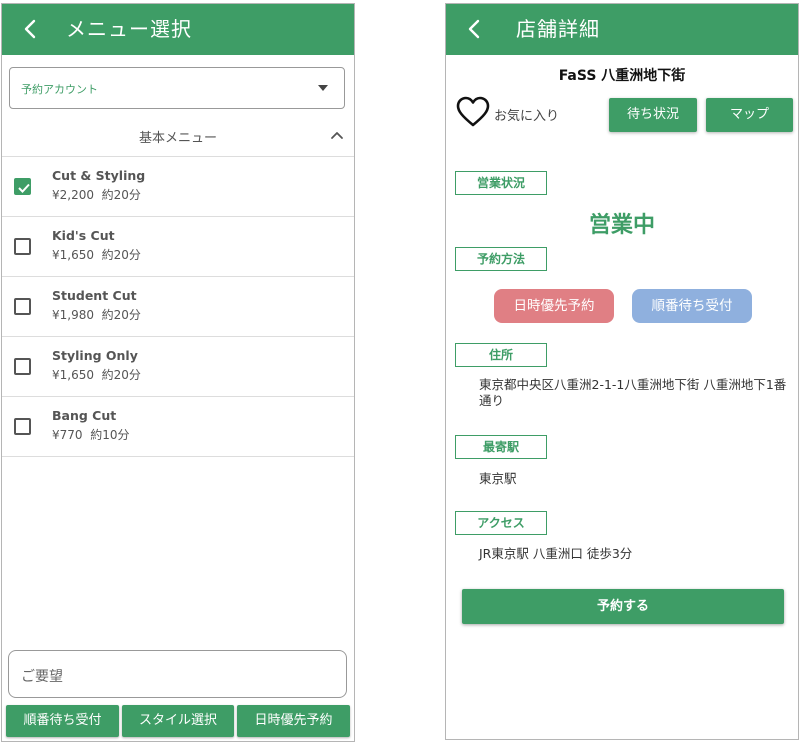  I want to click on menu-item-student-cut: Student Cut ¥1,980 約20分, so click(178, 307).